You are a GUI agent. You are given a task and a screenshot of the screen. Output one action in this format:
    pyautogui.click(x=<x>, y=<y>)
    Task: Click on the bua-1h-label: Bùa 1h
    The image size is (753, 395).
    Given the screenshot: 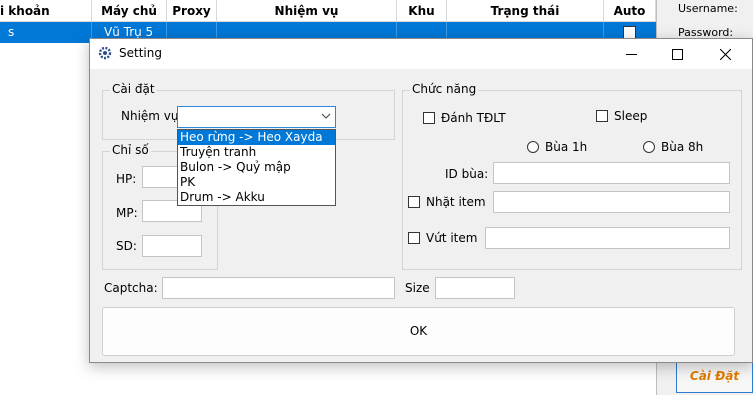 What is the action you would take?
    pyautogui.click(x=566, y=147)
    